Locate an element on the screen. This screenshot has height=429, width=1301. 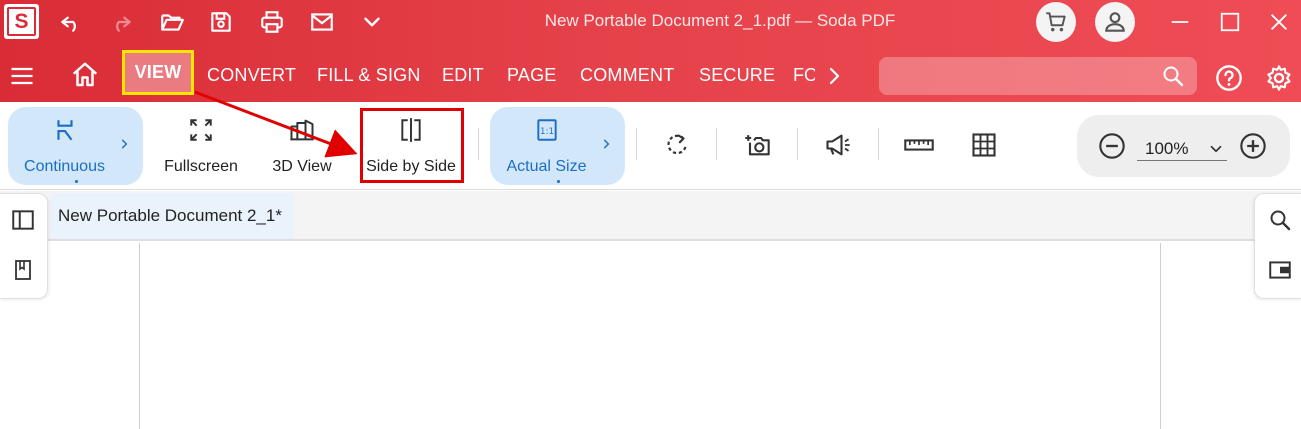
print-icon is located at coordinates (272, 22).